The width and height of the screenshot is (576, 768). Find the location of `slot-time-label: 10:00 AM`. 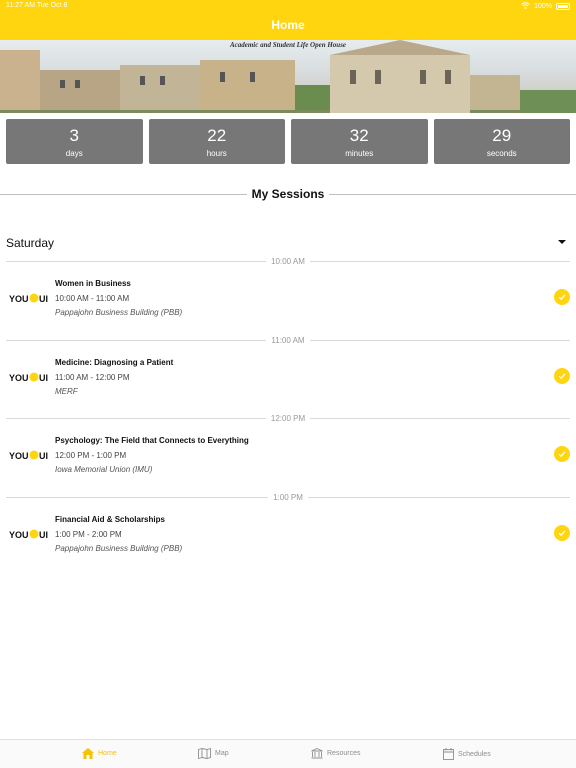

slot-time-label: 10:00 AM is located at coordinates (288, 261).